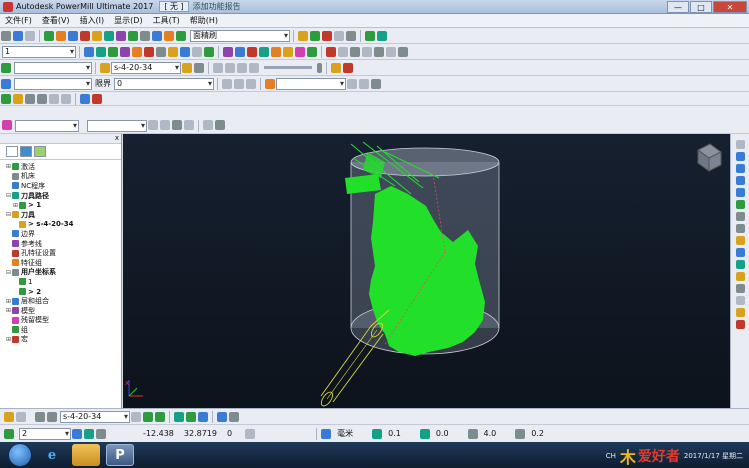 Image resolution: width=749 pixels, height=468 pixels. What do you see at coordinates (66, 98) in the screenshot?
I see `refresh-icon` at bounding box center [66, 98].